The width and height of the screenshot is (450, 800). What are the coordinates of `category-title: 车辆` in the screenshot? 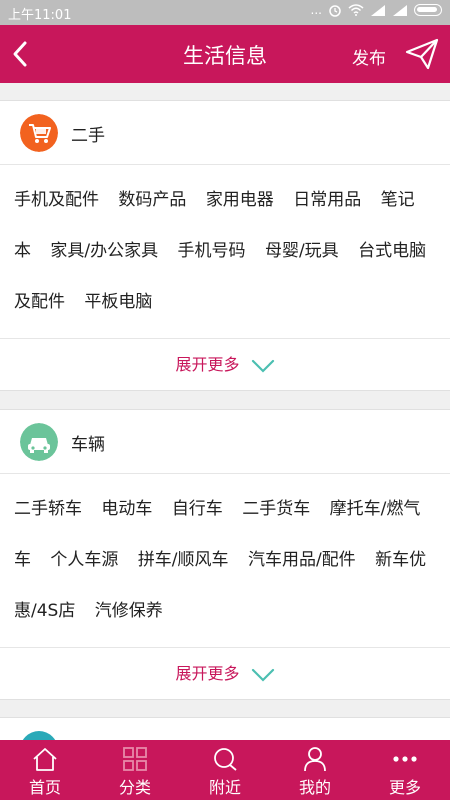 It's located at (88, 445).